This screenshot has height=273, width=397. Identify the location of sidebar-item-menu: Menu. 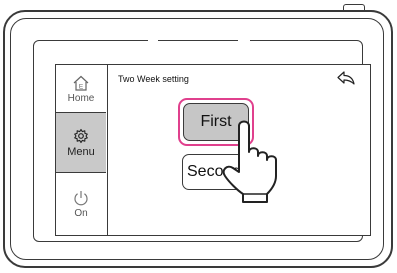
(81, 143).